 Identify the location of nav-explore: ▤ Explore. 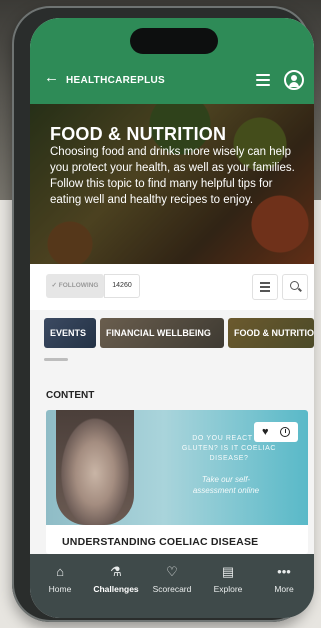
(228, 579).